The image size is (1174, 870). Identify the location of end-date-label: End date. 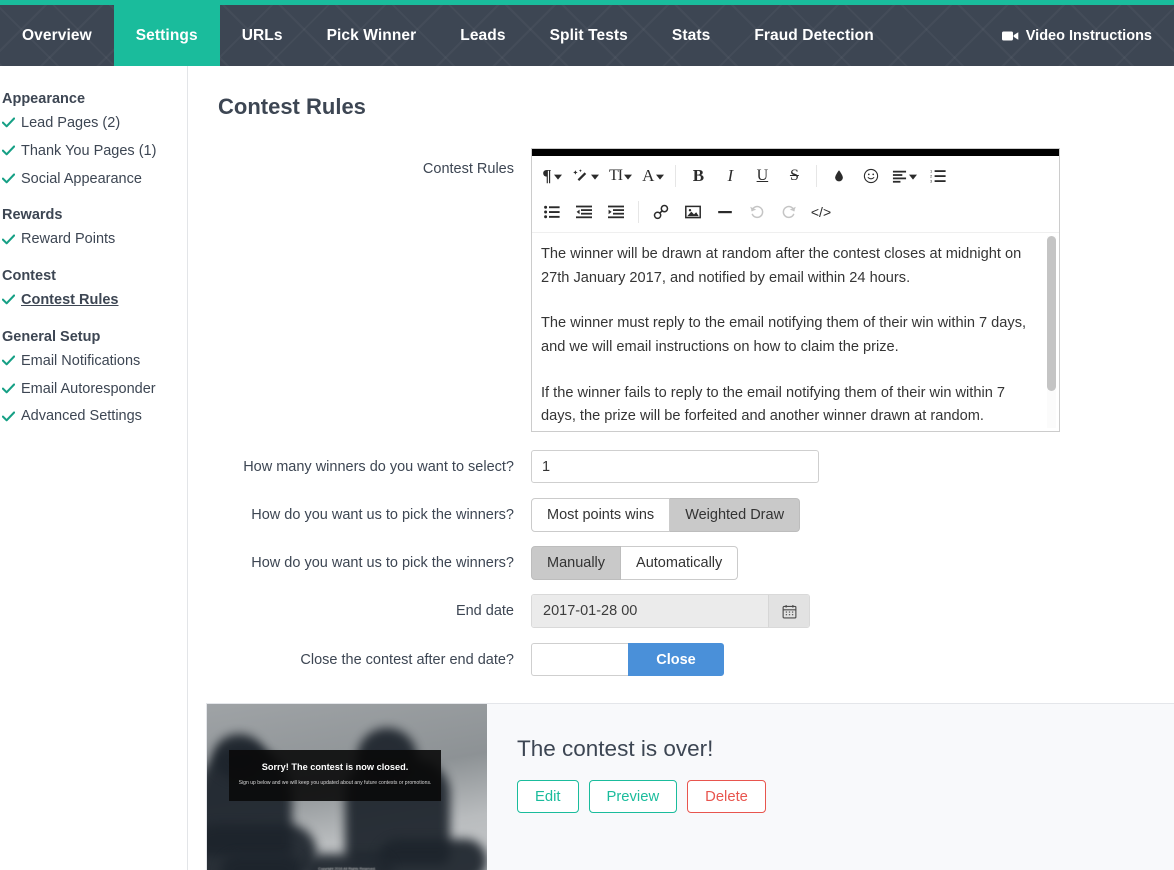
(484, 611).